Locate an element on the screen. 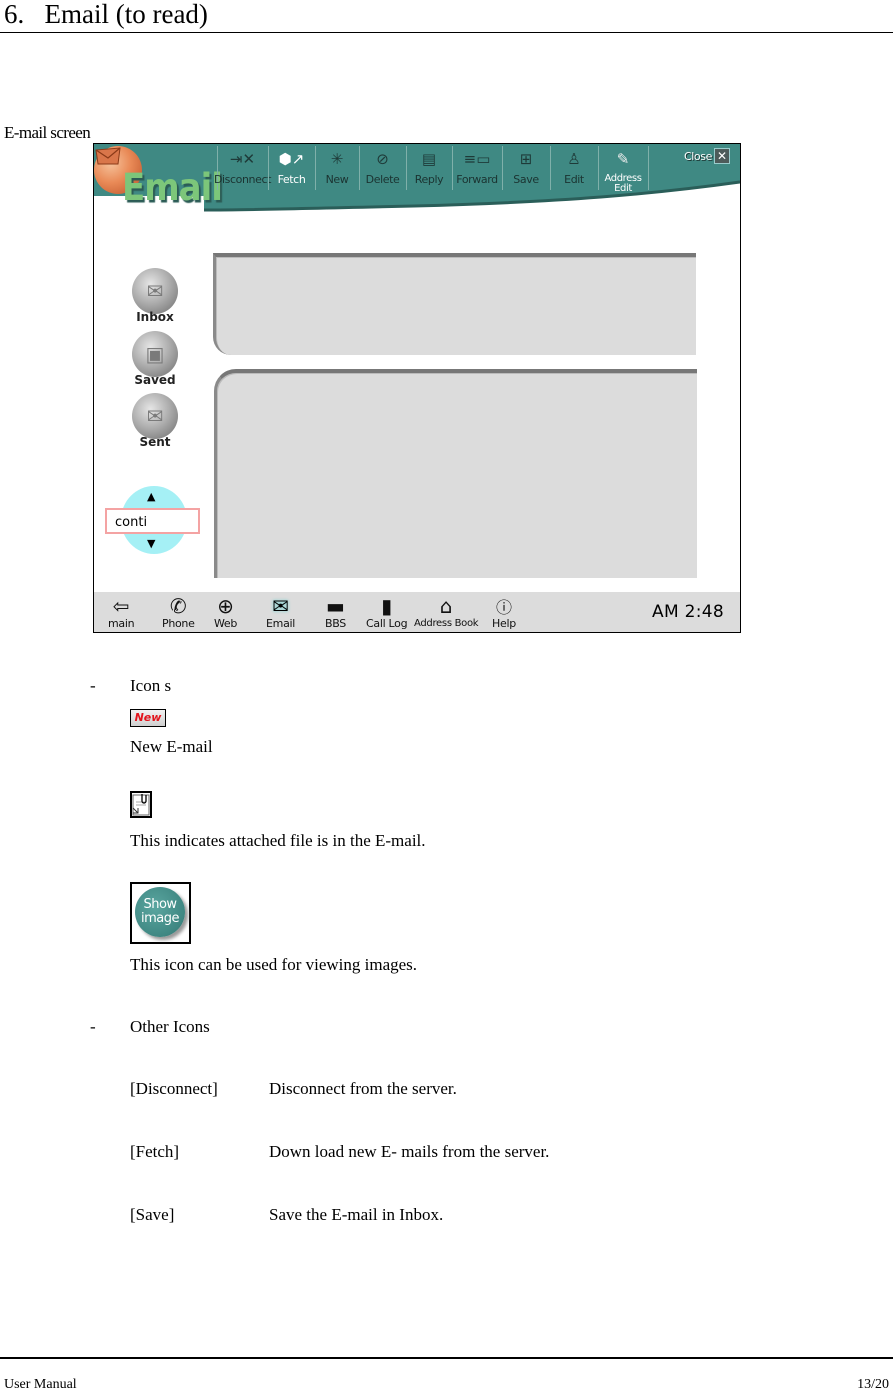 The height and width of the screenshot is (1393, 893). new-email-description: New E-mail is located at coordinates (171, 746).